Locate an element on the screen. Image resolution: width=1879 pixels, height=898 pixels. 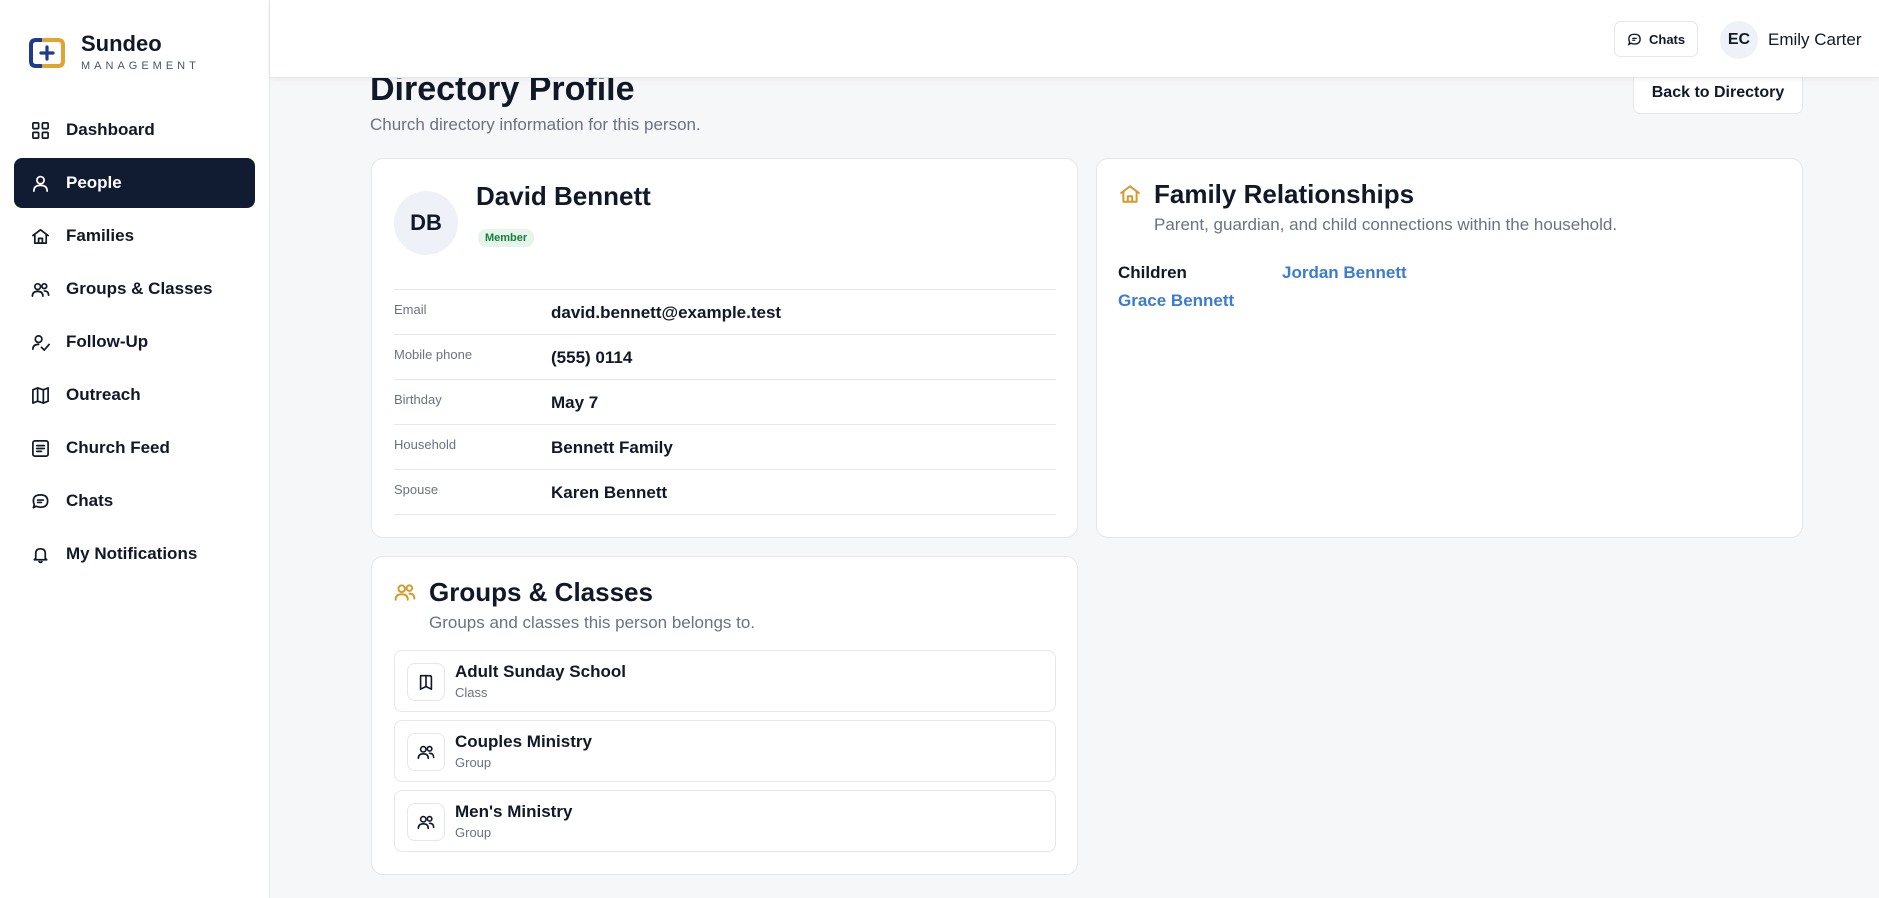
sidebar-item-church-feed: Church Feed is located at coordinates (134, 448).